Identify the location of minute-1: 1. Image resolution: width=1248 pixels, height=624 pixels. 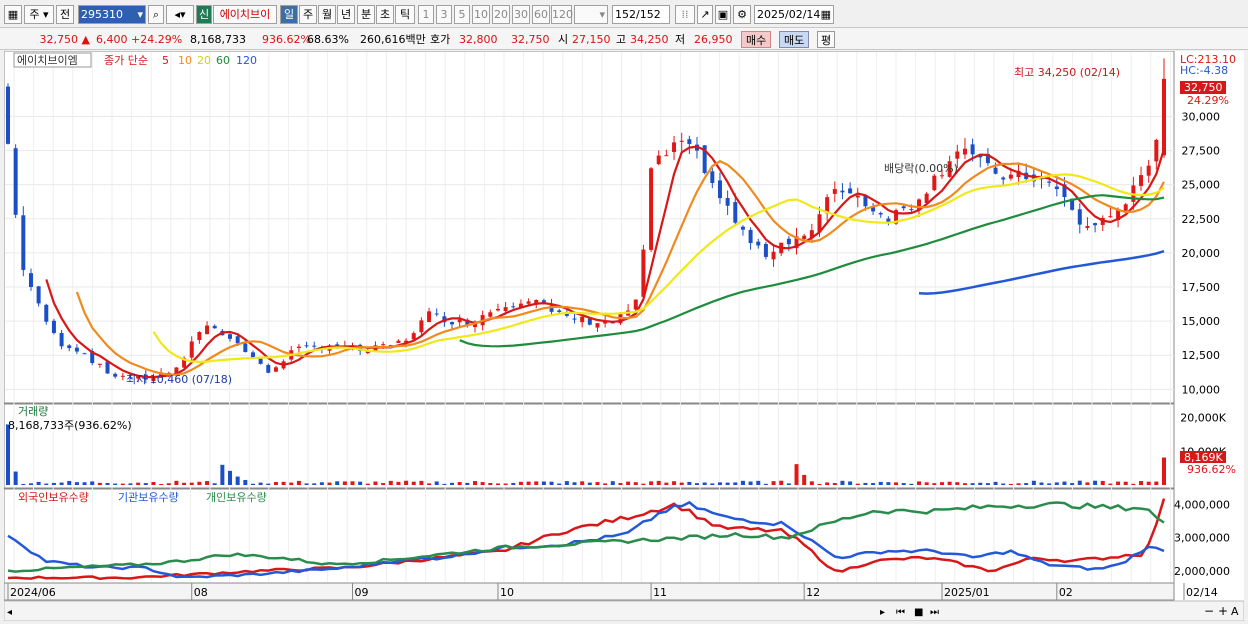
(426, 14).